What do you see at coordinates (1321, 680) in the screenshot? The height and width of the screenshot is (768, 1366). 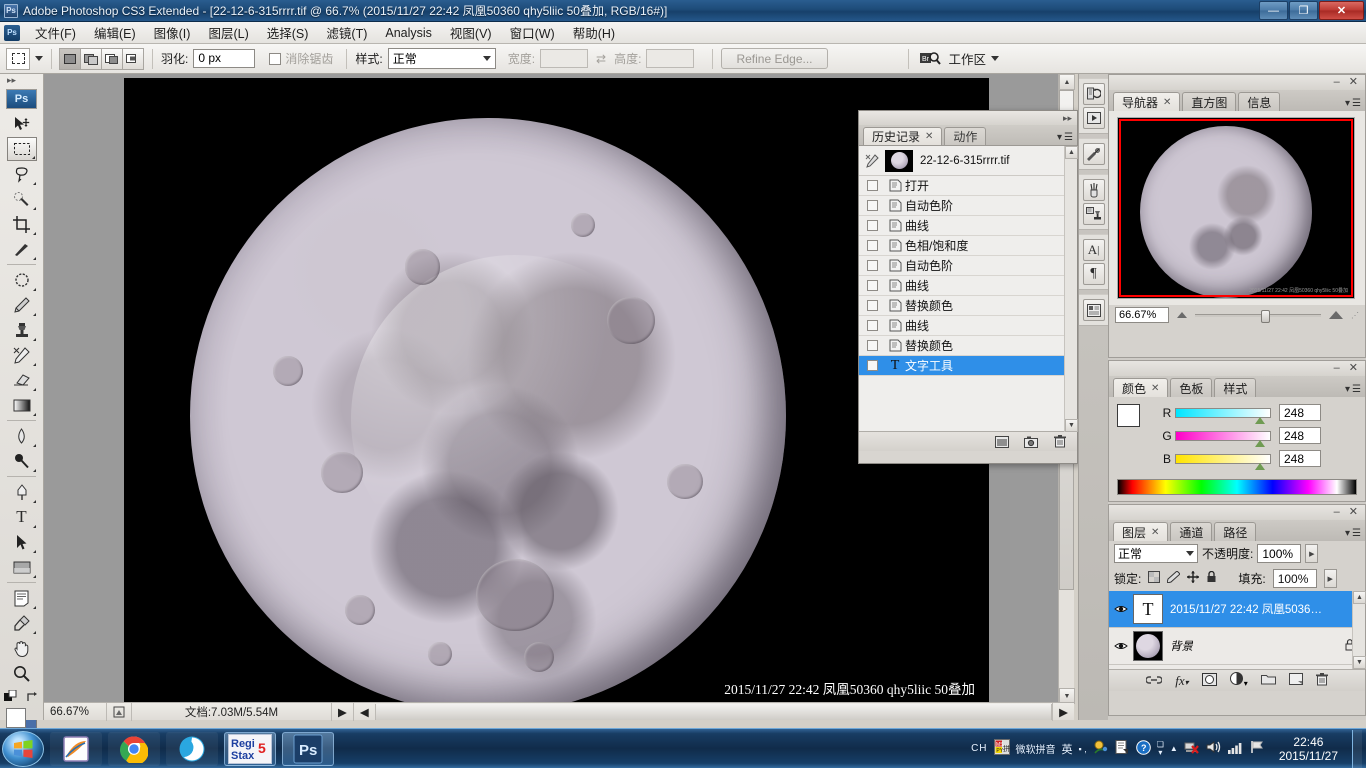 I see `delete-layer-icon` at bounding box center [1321, 680].